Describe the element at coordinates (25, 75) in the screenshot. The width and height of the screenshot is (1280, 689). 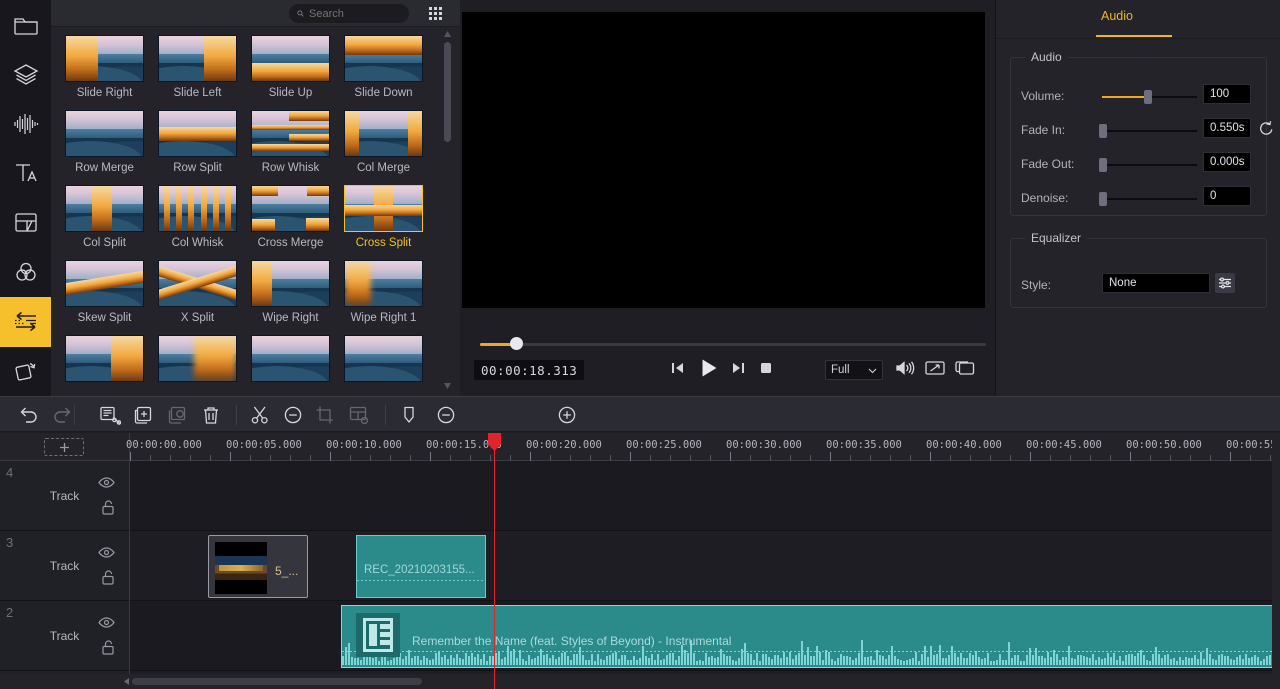
I see `sidebar-item-stickers` at that location.